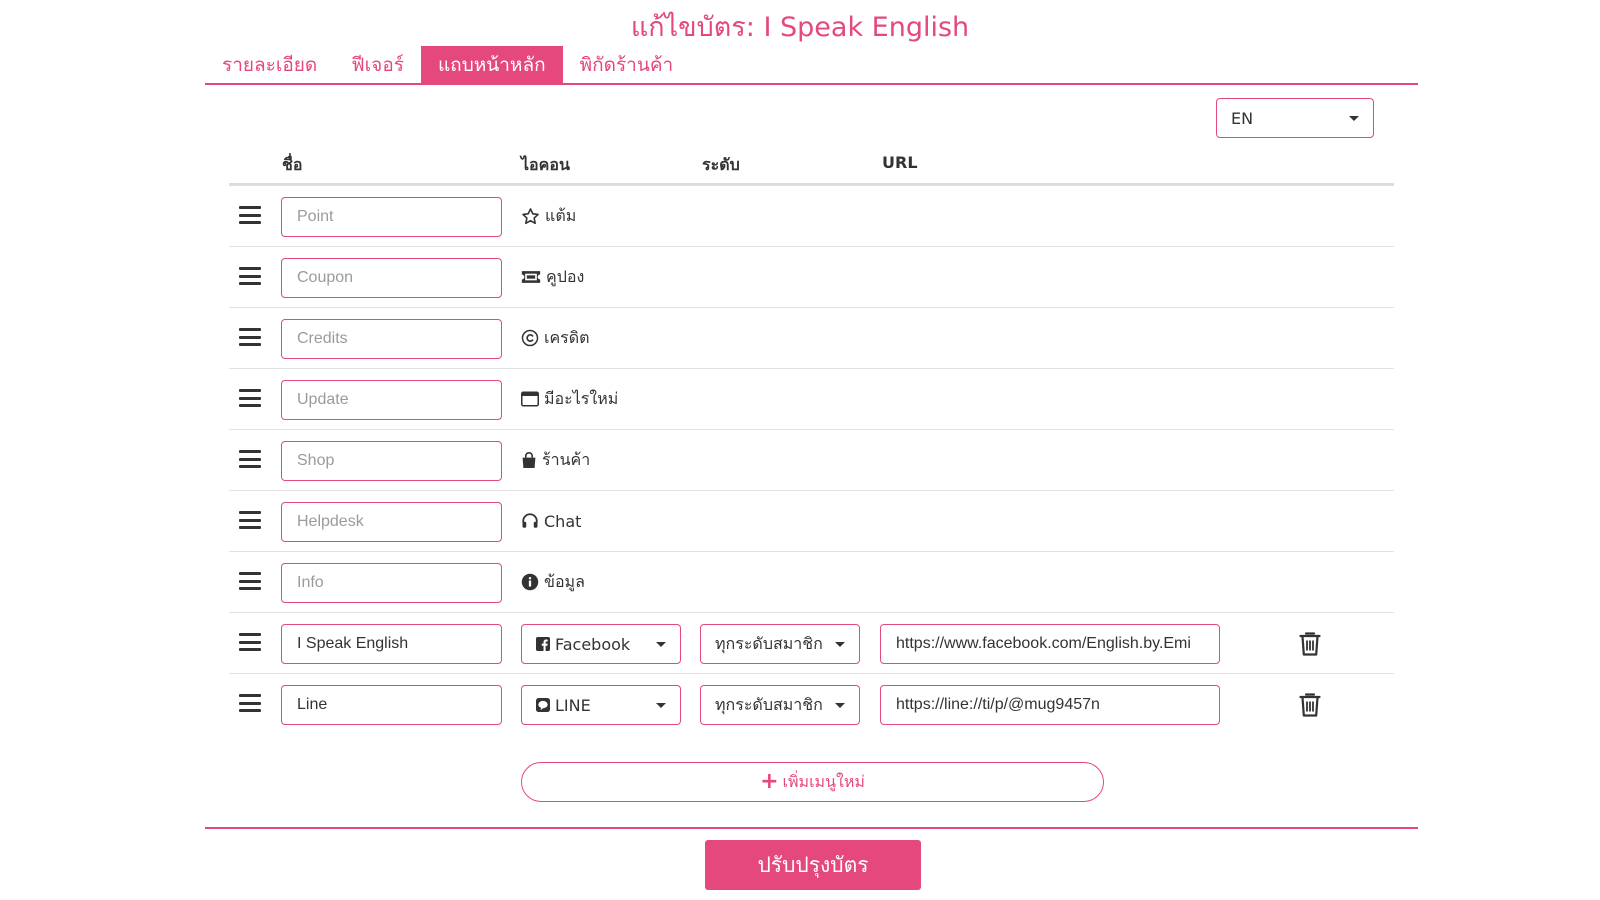 The width and height of the screenshot is (1600, 900). I want to click on shopping-bag-icon, so click(529, 460).